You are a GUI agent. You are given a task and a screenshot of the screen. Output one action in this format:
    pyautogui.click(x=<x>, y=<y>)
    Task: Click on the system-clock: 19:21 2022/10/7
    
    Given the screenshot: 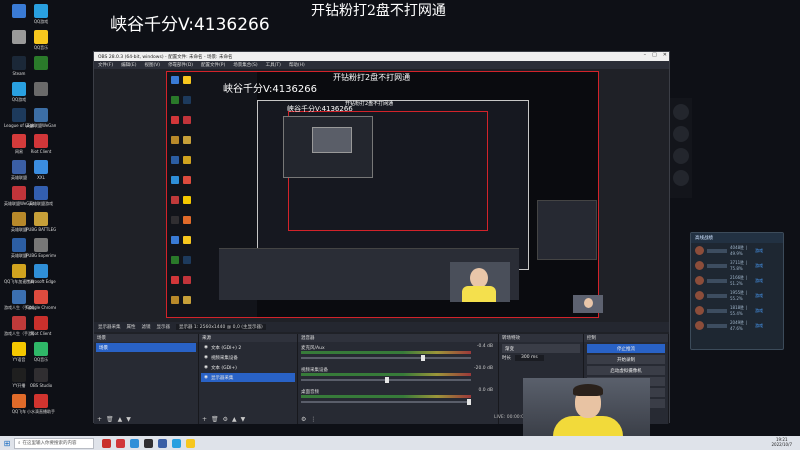 What is the action you would take?
    pyautogui.click(x=781, y=442)
    